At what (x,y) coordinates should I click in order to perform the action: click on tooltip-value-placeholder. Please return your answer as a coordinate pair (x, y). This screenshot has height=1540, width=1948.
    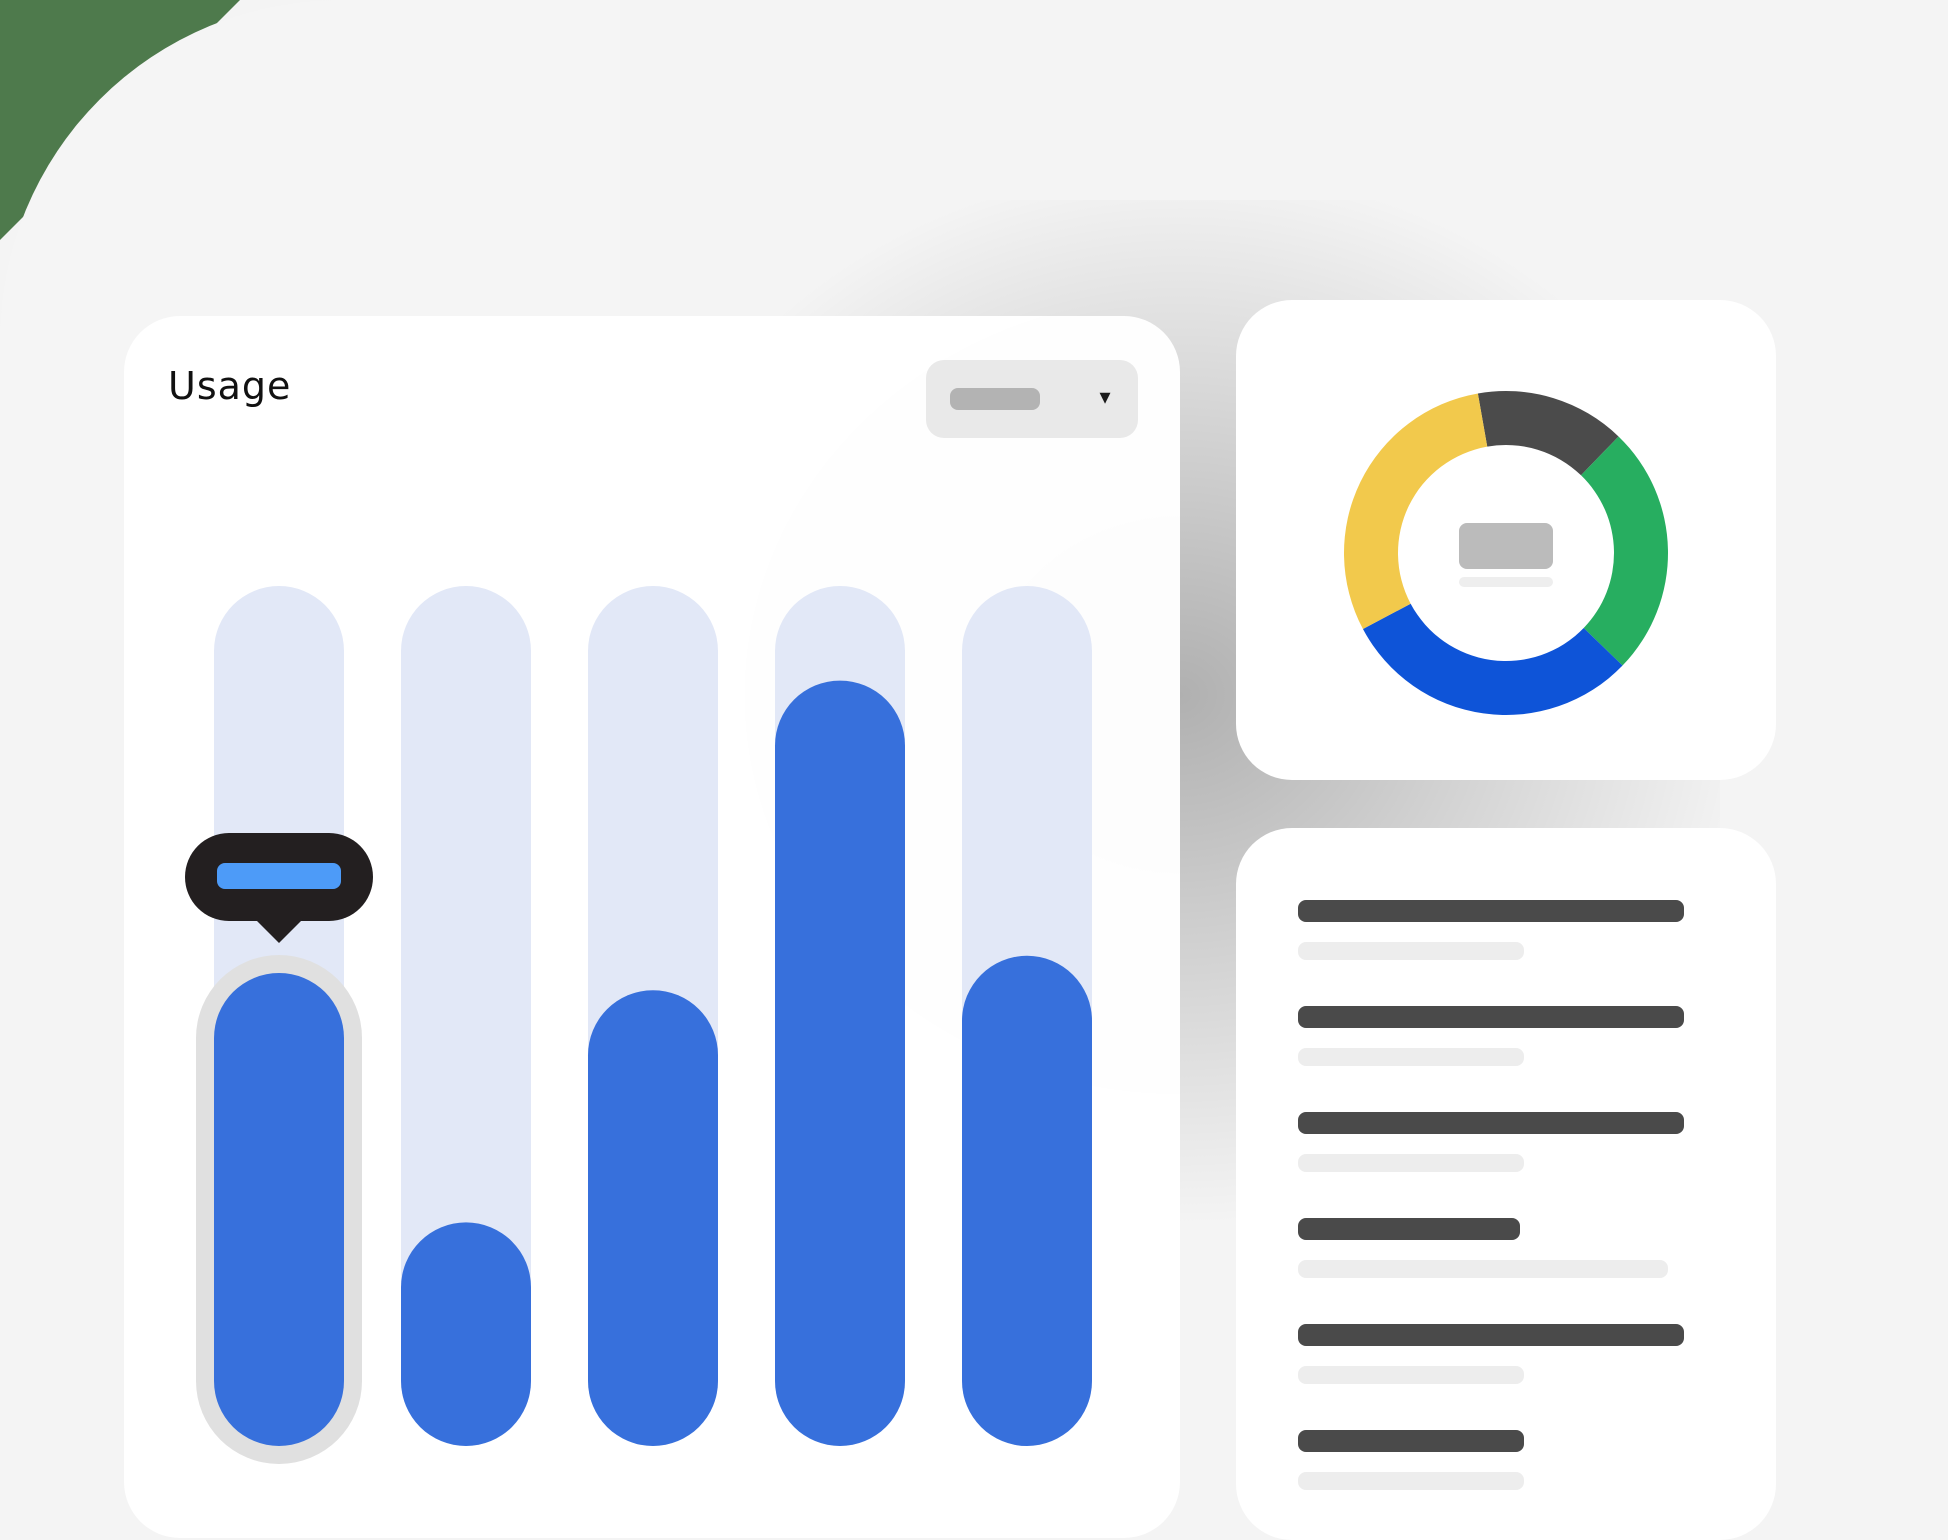
    Looking at the image, I should click on (279, 876).